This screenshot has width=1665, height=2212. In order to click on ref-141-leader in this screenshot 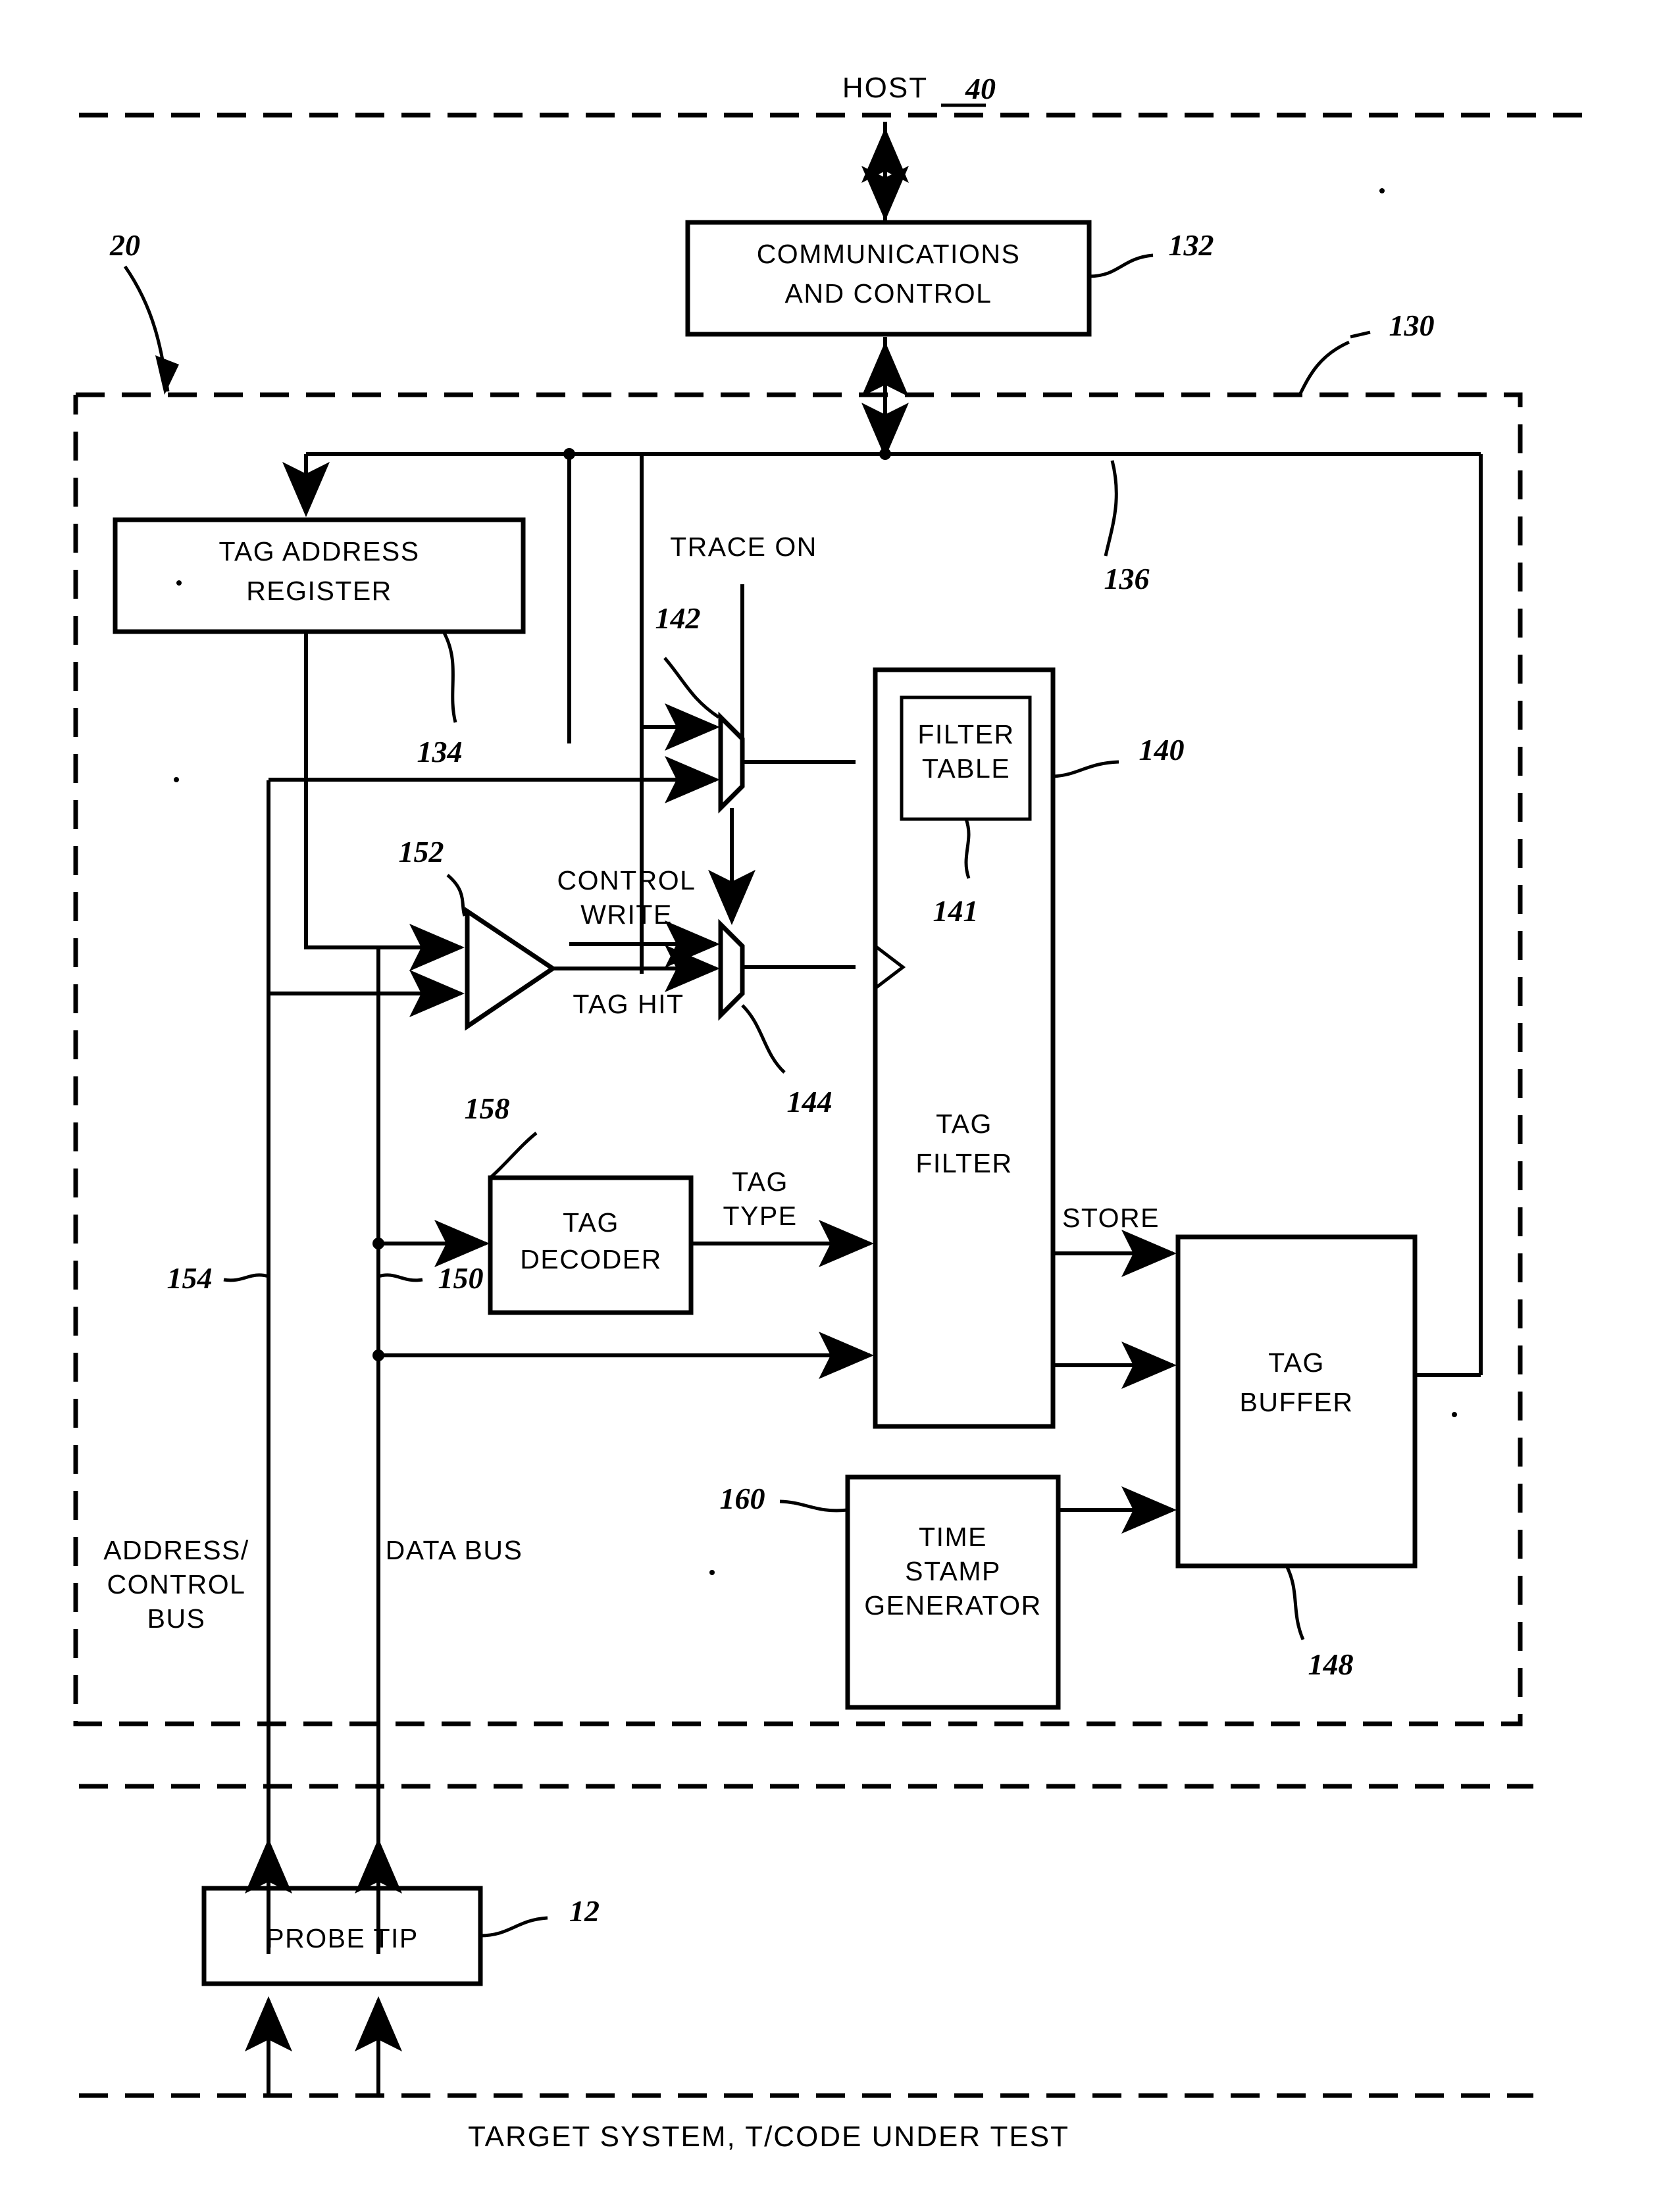, I will do `click(967, 848)`.